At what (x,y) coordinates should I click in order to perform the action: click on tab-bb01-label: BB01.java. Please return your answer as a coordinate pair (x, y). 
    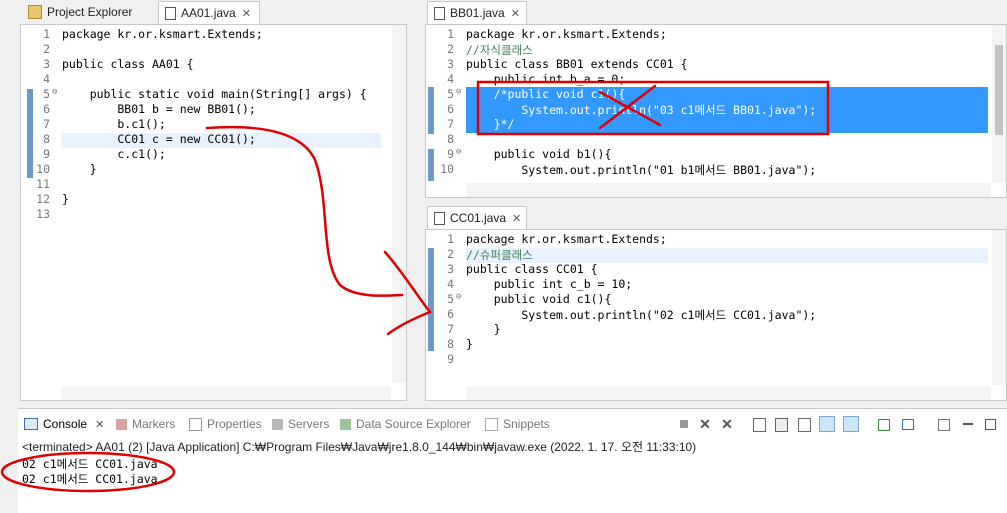
    Looking at the image, I should click on (477, 13).